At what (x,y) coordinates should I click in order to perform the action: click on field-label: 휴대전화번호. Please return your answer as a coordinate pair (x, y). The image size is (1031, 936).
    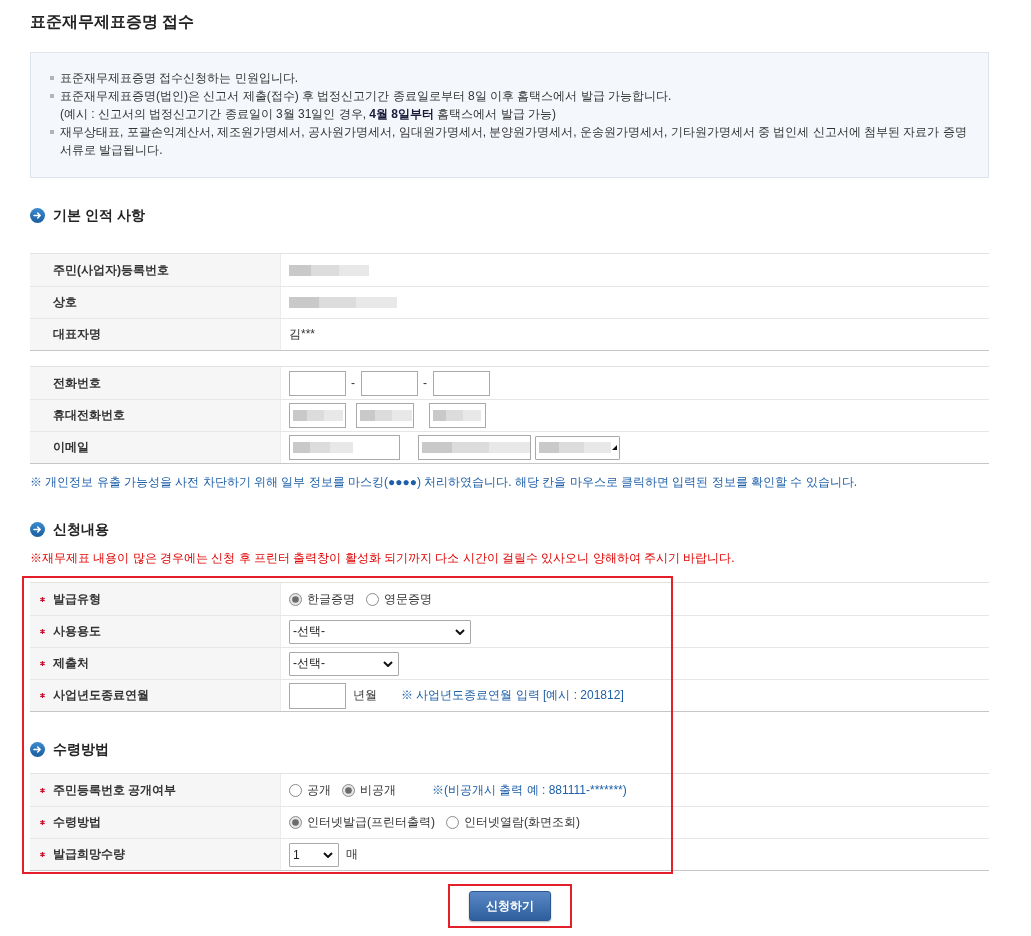
    Looking at the image, I should click on (89, 415).